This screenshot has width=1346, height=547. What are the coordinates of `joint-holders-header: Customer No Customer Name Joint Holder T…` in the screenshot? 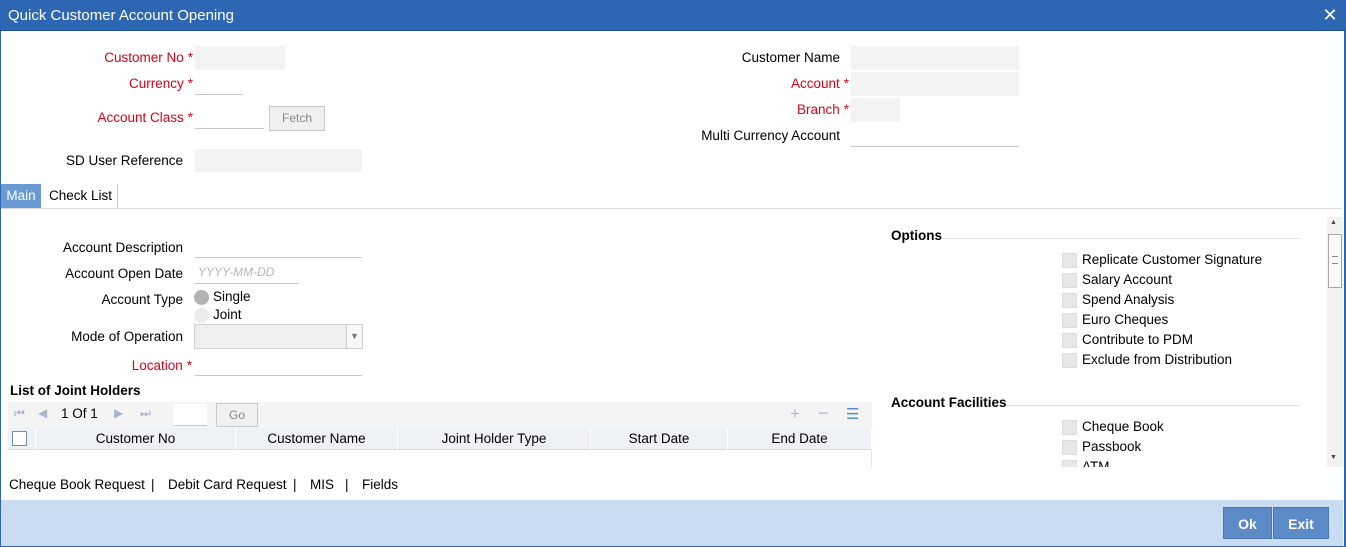 It's located at (440, 439).